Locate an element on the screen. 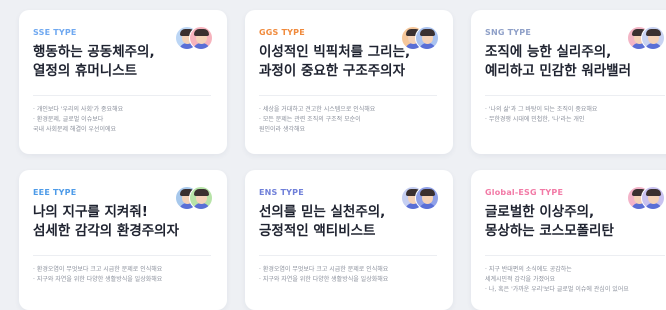 The height and width of the screenshot is (310, 666). description-line: · 환경문제, 글로벌 이슈보다 is located at coordinates (68, 119).